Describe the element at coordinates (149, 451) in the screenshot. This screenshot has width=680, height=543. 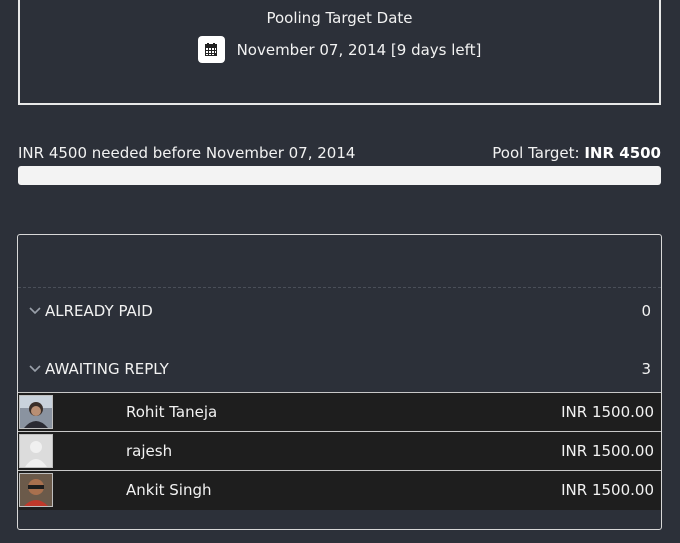
I see `member-name: rajesh` at that location.